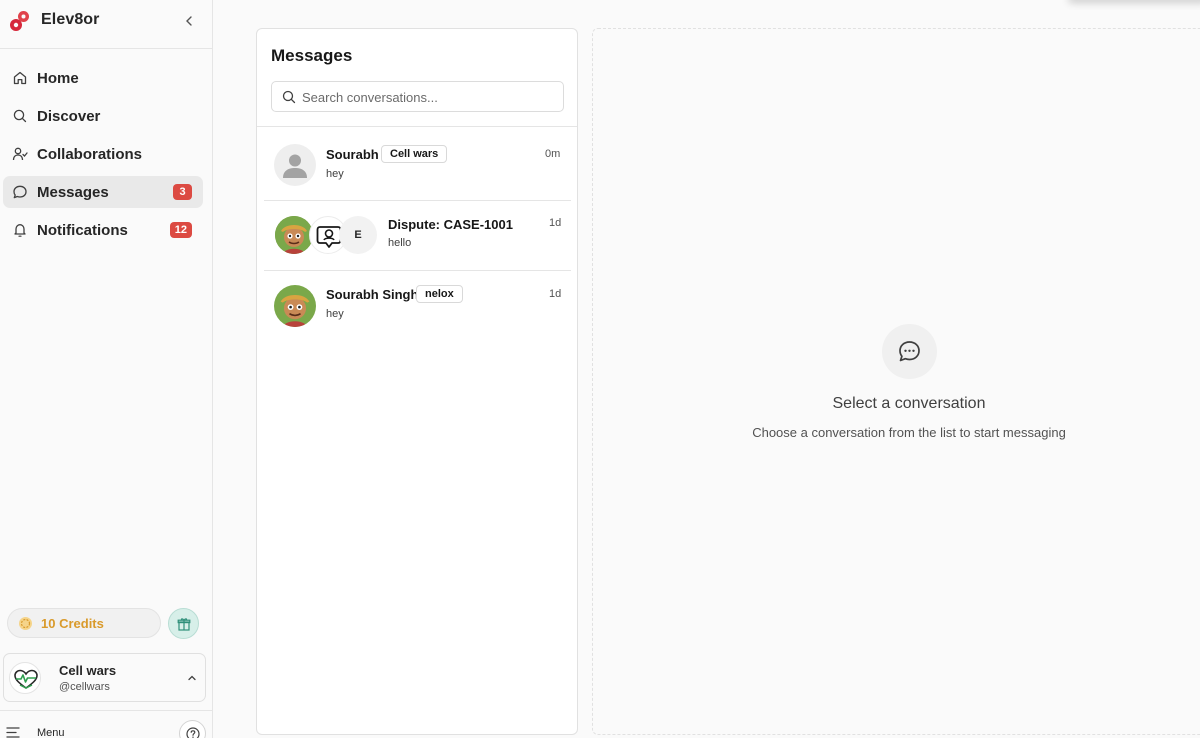 The width and height of the screenshot is (1200, 738). I want to click on conversation-item: E Dispute: CASE-1001 hello 1d, so click(417, 235).